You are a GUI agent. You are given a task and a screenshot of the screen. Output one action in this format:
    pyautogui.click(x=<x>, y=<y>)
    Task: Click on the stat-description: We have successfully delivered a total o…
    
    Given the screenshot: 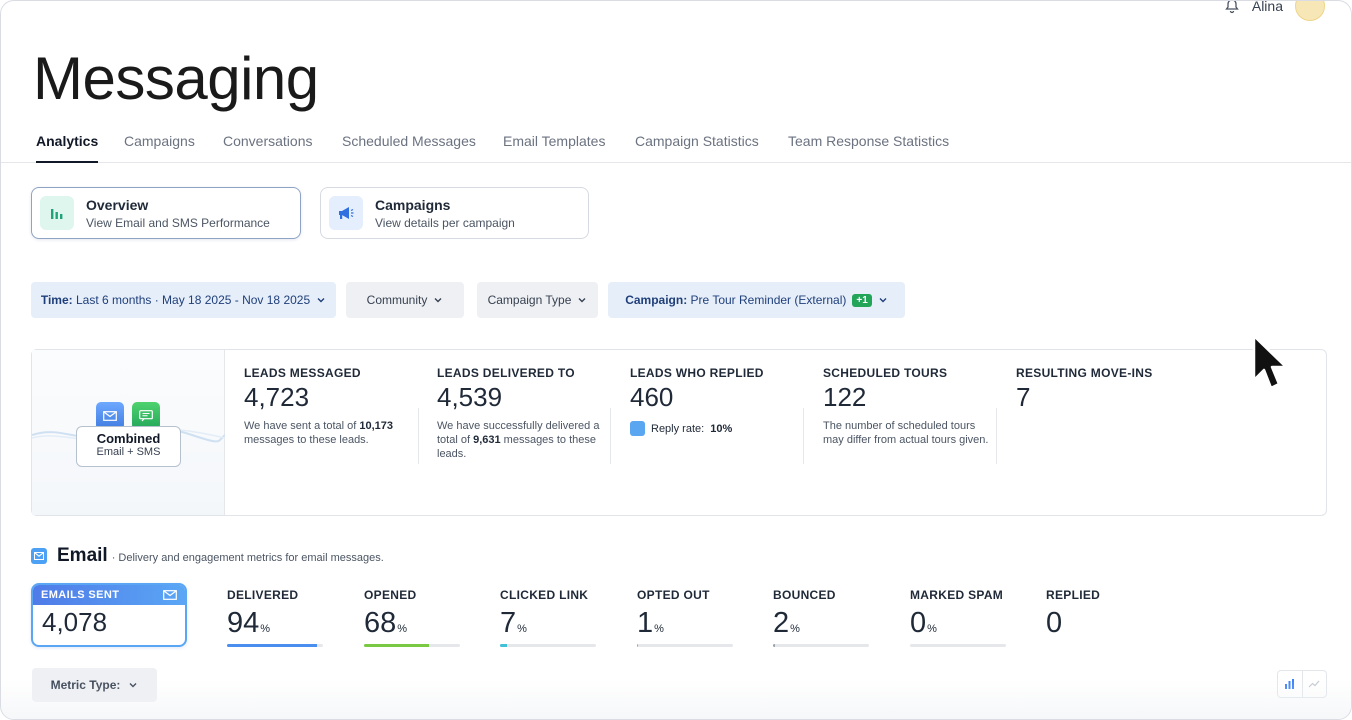 What is the action you would take?
    pyautogui.click(x=518, y=440)
    